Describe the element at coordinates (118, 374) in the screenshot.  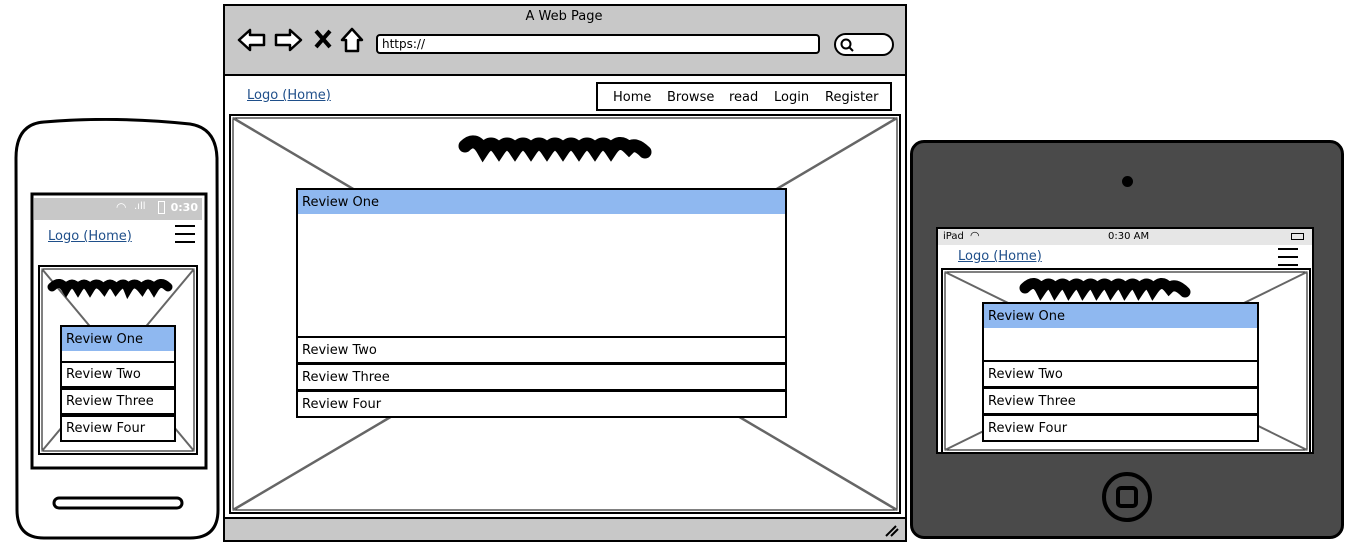
I see `phone-review-item: Review Two` at that location.